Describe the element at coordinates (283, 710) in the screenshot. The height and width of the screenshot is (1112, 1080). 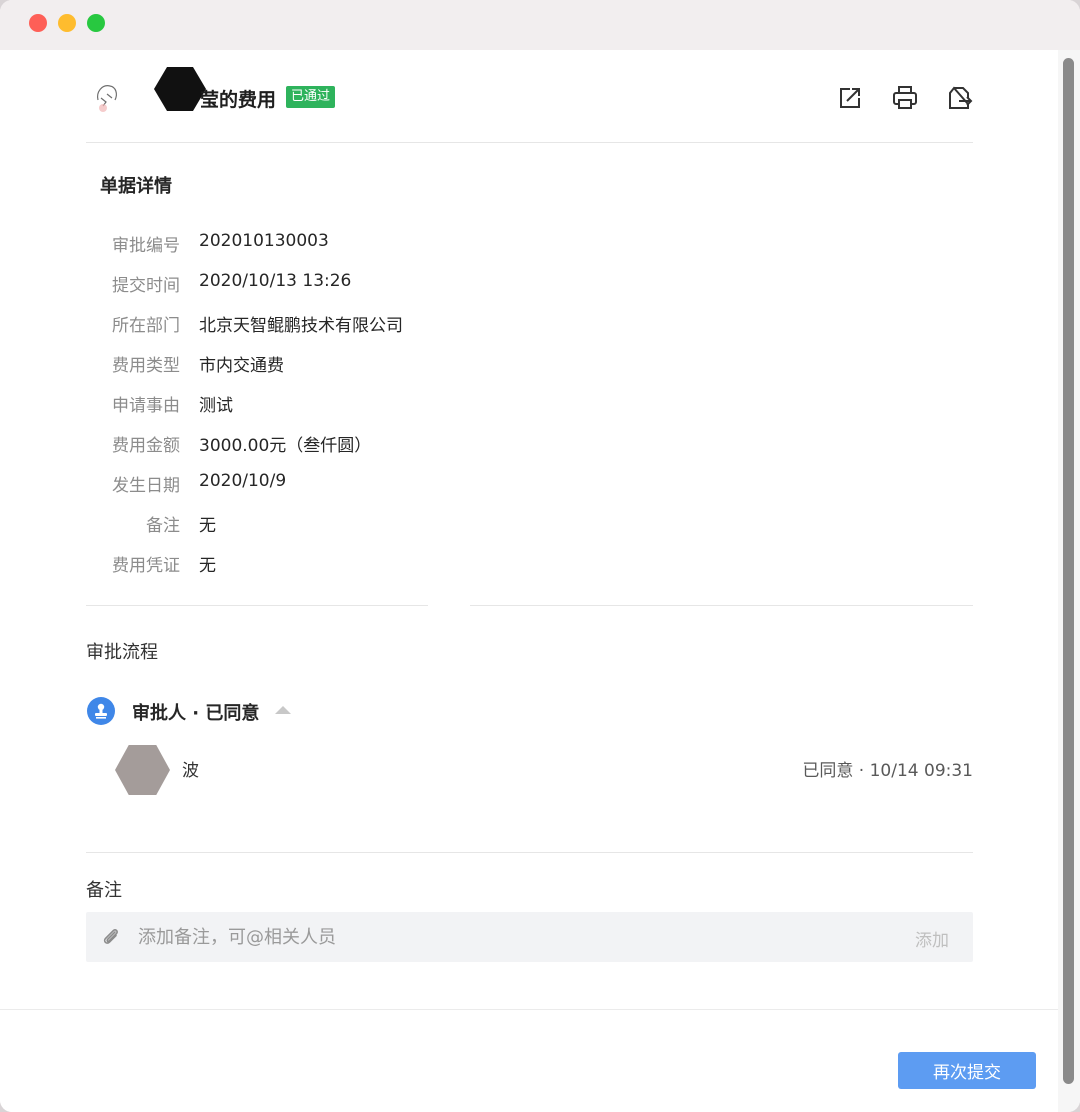
I see `collapse-caret-icon` at that location.